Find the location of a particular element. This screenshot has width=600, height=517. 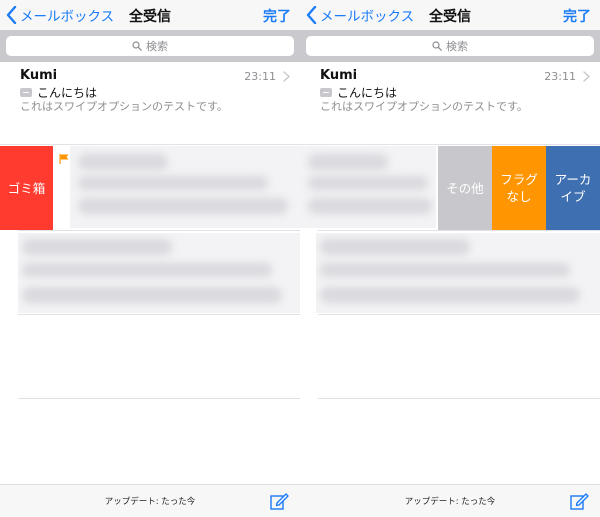

unflag-button: フラグ なし is located at coordinates (519, 188).